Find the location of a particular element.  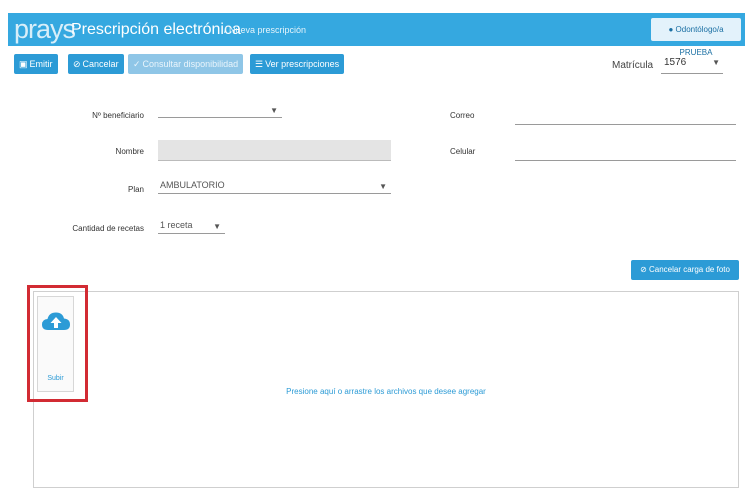

brand-logo: prays is located at coordinates (45, 29).